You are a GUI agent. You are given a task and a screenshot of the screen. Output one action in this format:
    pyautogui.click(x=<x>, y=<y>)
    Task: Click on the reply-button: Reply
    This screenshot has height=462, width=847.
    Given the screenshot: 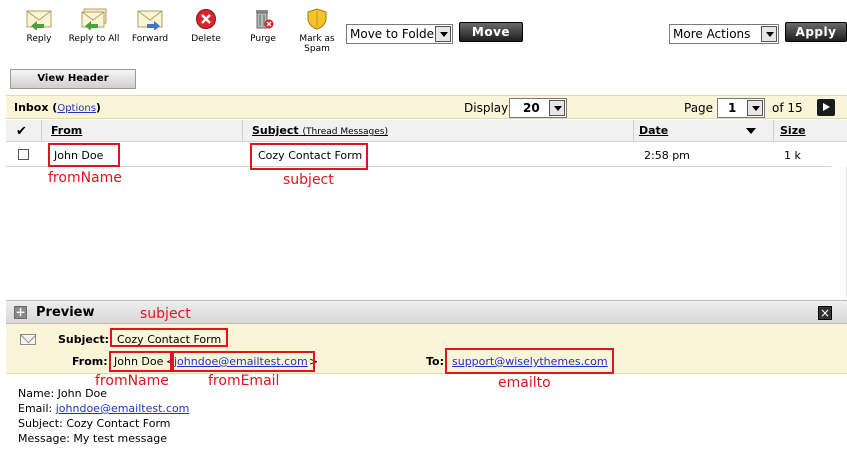 What is the action you would take?
    pyautogui.click(x=39, y=26)
    